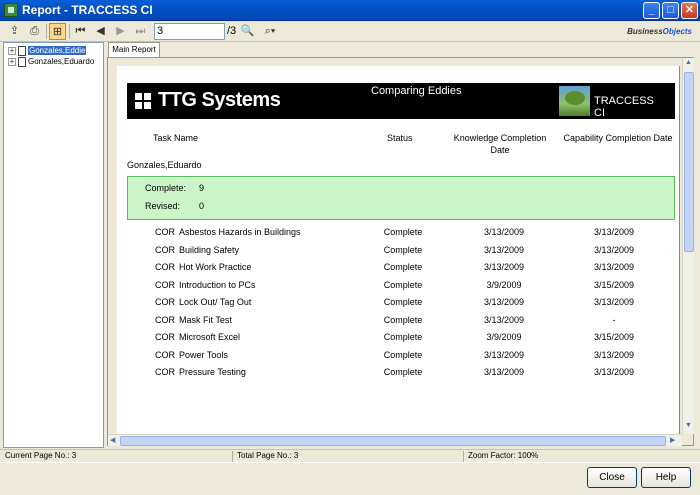 Image resolution: width=700 pixels, height=495 pixels. What do you see at coordinates (210, 337) in the screenshot?
I see `row-task-name: Microsoft Excel` at bounding box center [210, 337].